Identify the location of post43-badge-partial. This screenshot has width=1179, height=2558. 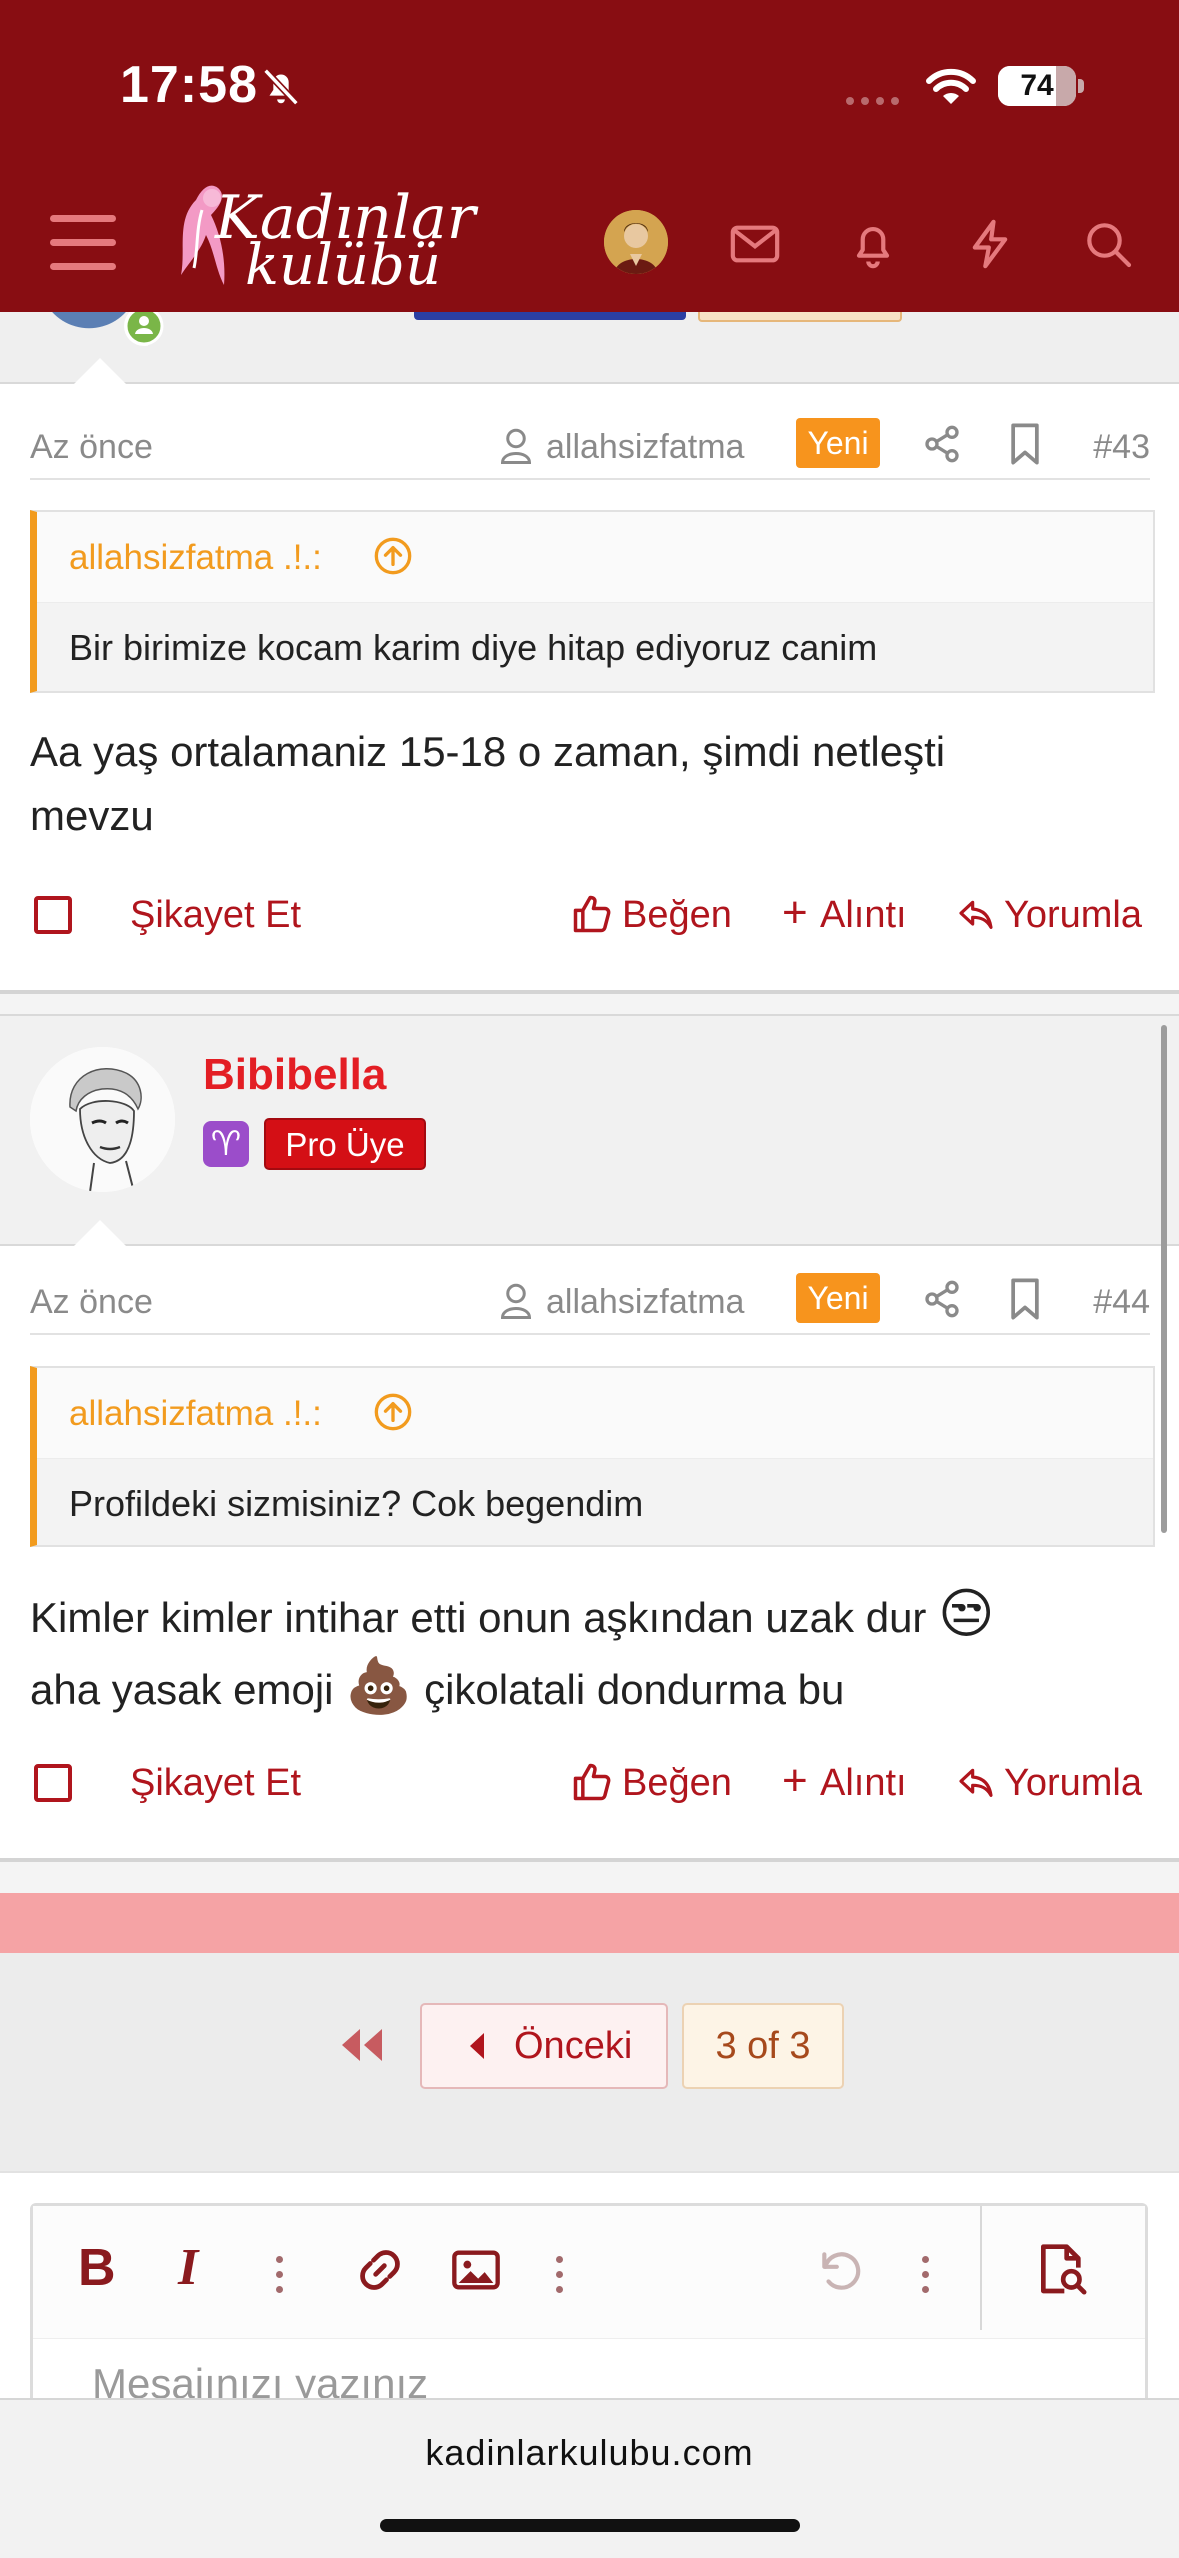
(550, 316).